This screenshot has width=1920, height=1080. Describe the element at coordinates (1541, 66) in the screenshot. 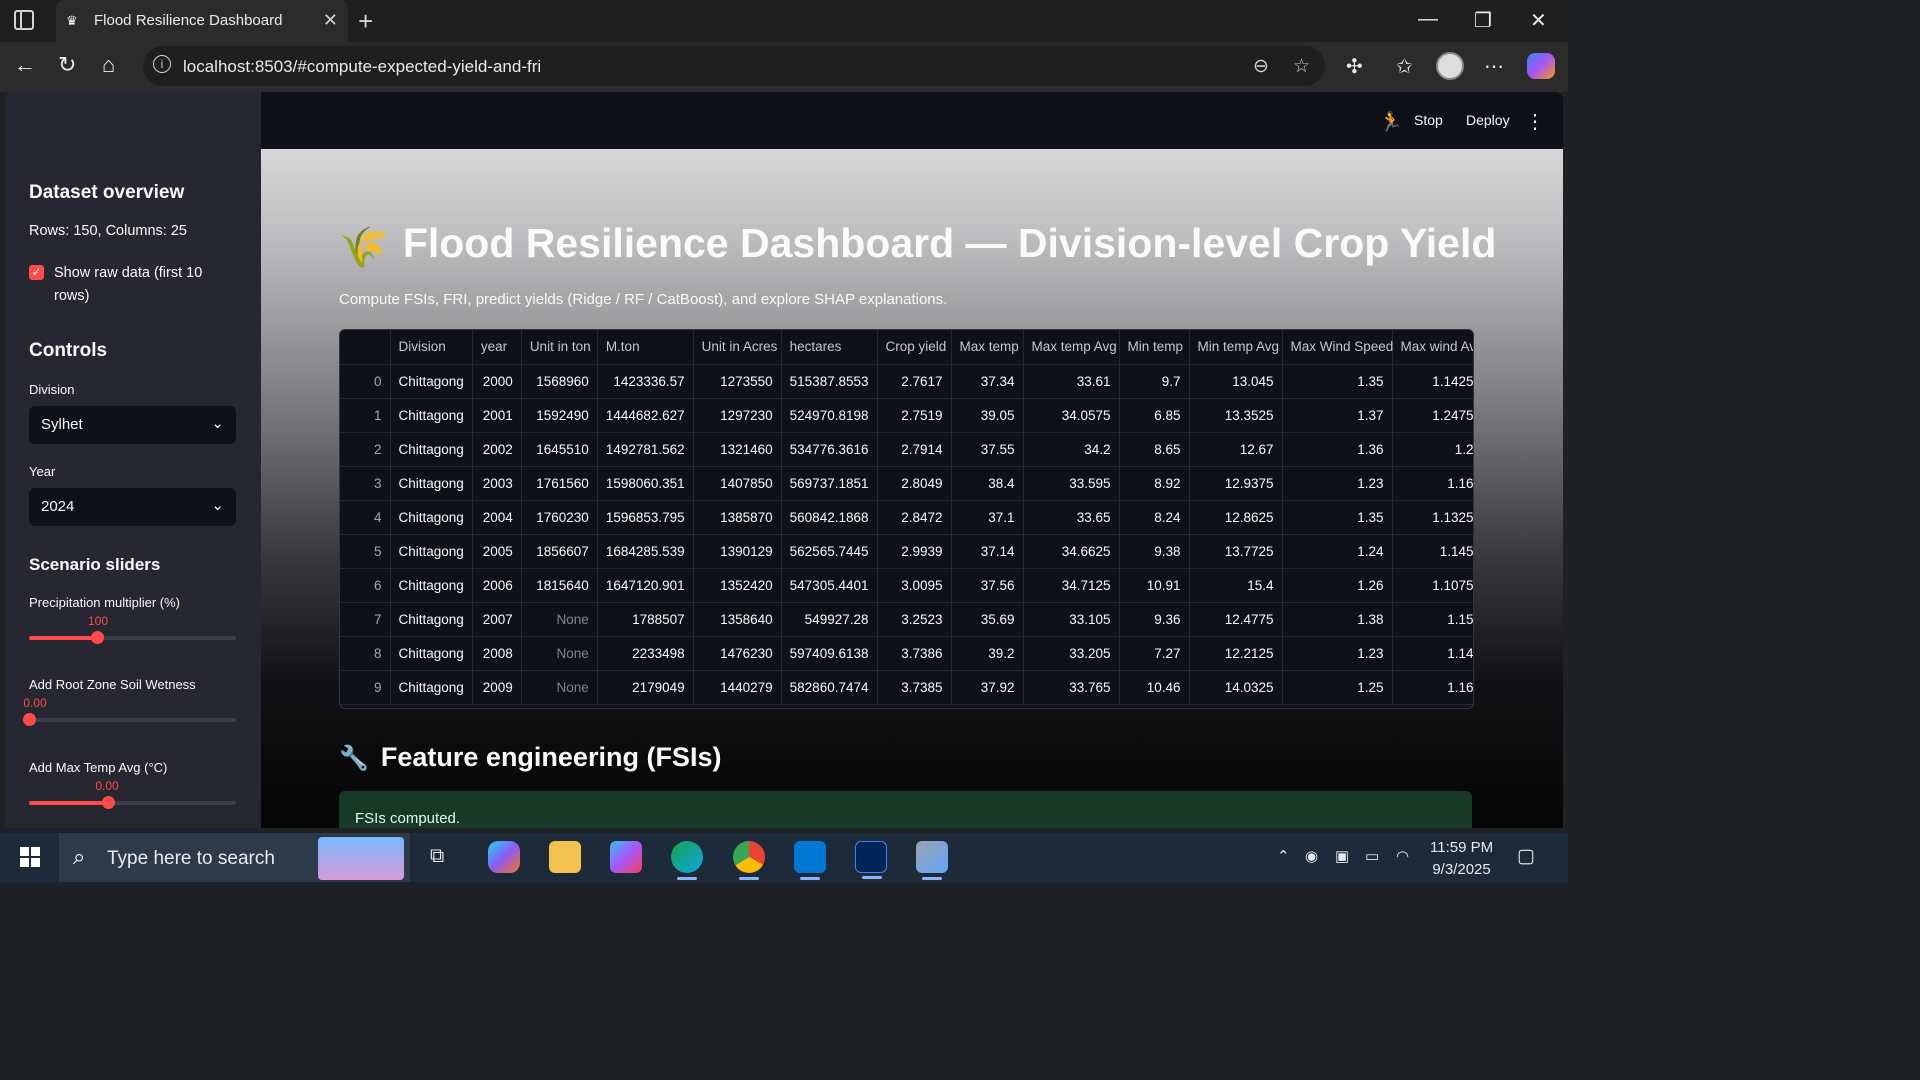

I see `copilot-icon` at that location.